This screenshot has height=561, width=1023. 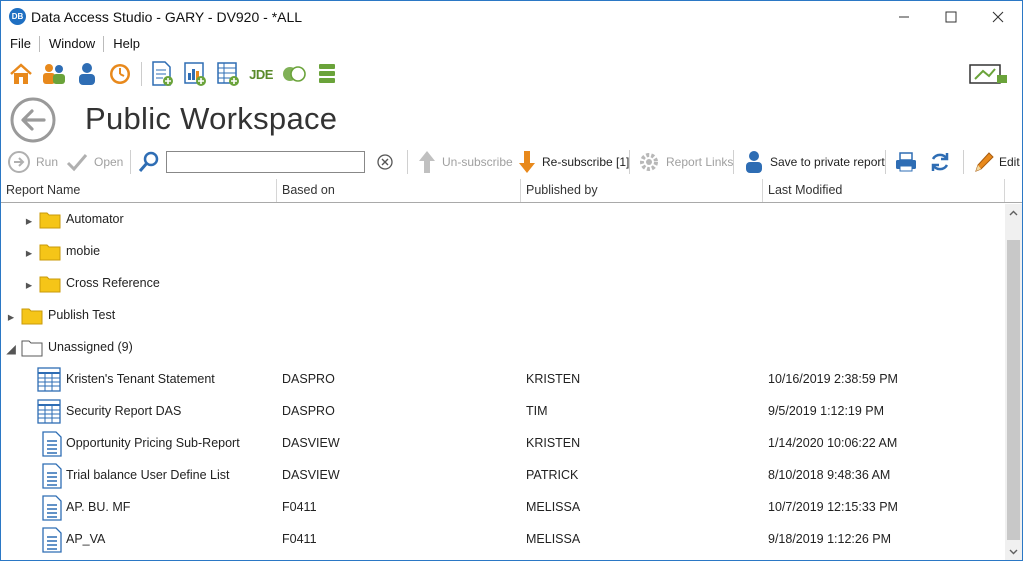 I want to click on menu-help: Help, so click(x=126, y=44).